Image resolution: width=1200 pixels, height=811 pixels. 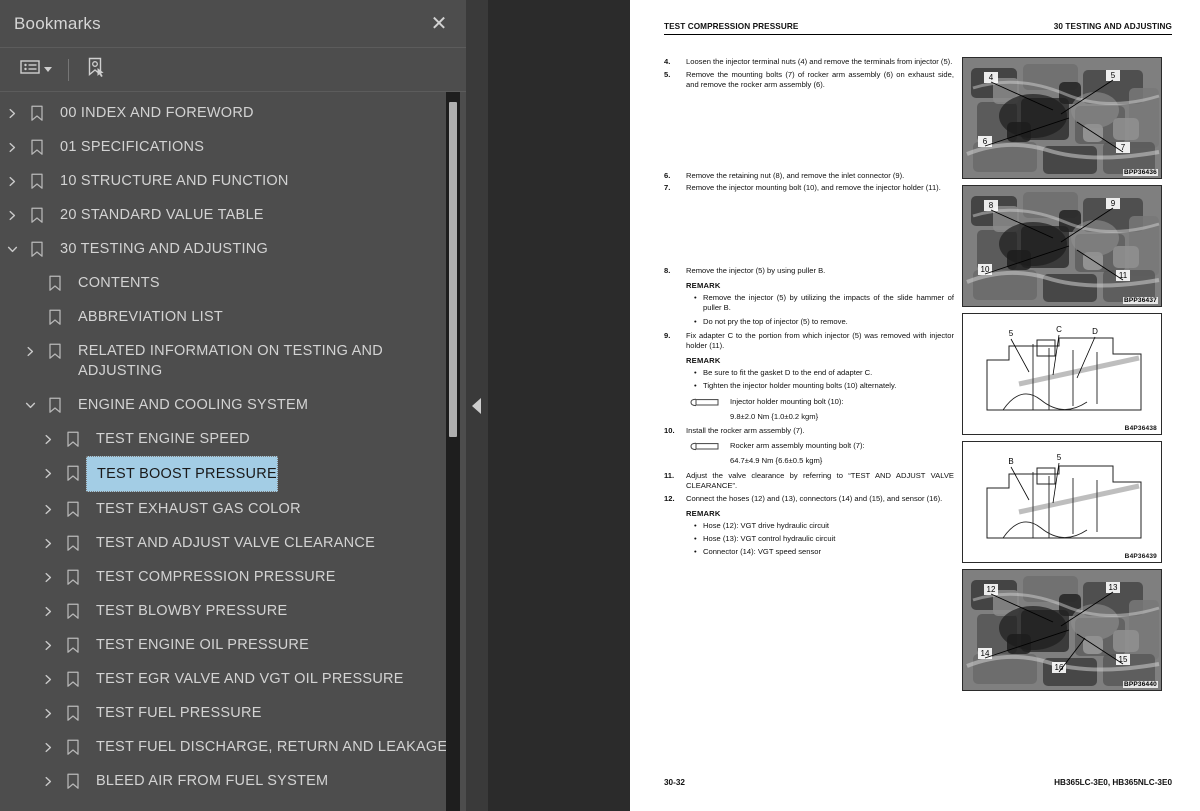 What do you see at coordinates (114, 283) in the screenshot?
I see `bookmark-label-wrap: CONTENTS` at bounding box center [114, 283].